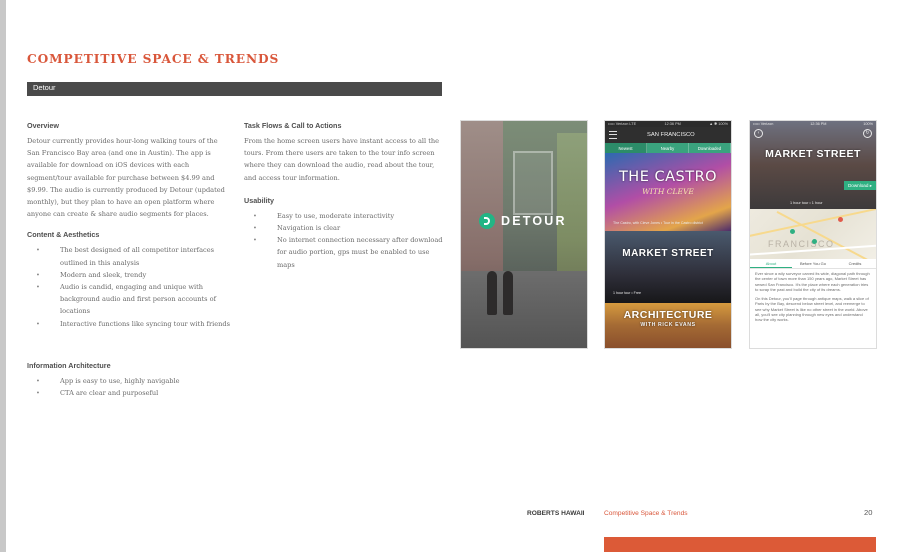 This screenshot has height=552, width=902. What do you see at coordinates (668, 253) in the screenshot?
I see `tour-card-title: MARKET STREET` at bounding box center [668, 253].